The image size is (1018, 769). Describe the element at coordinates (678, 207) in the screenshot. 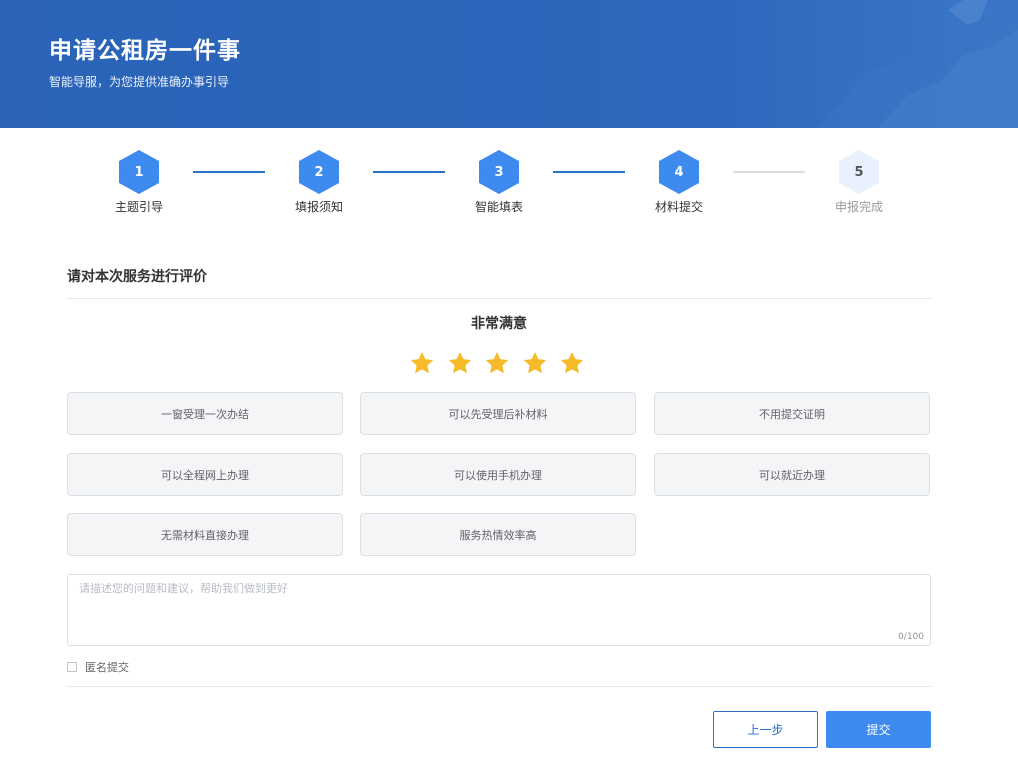

I see `step-label: 材料提交` at that location.